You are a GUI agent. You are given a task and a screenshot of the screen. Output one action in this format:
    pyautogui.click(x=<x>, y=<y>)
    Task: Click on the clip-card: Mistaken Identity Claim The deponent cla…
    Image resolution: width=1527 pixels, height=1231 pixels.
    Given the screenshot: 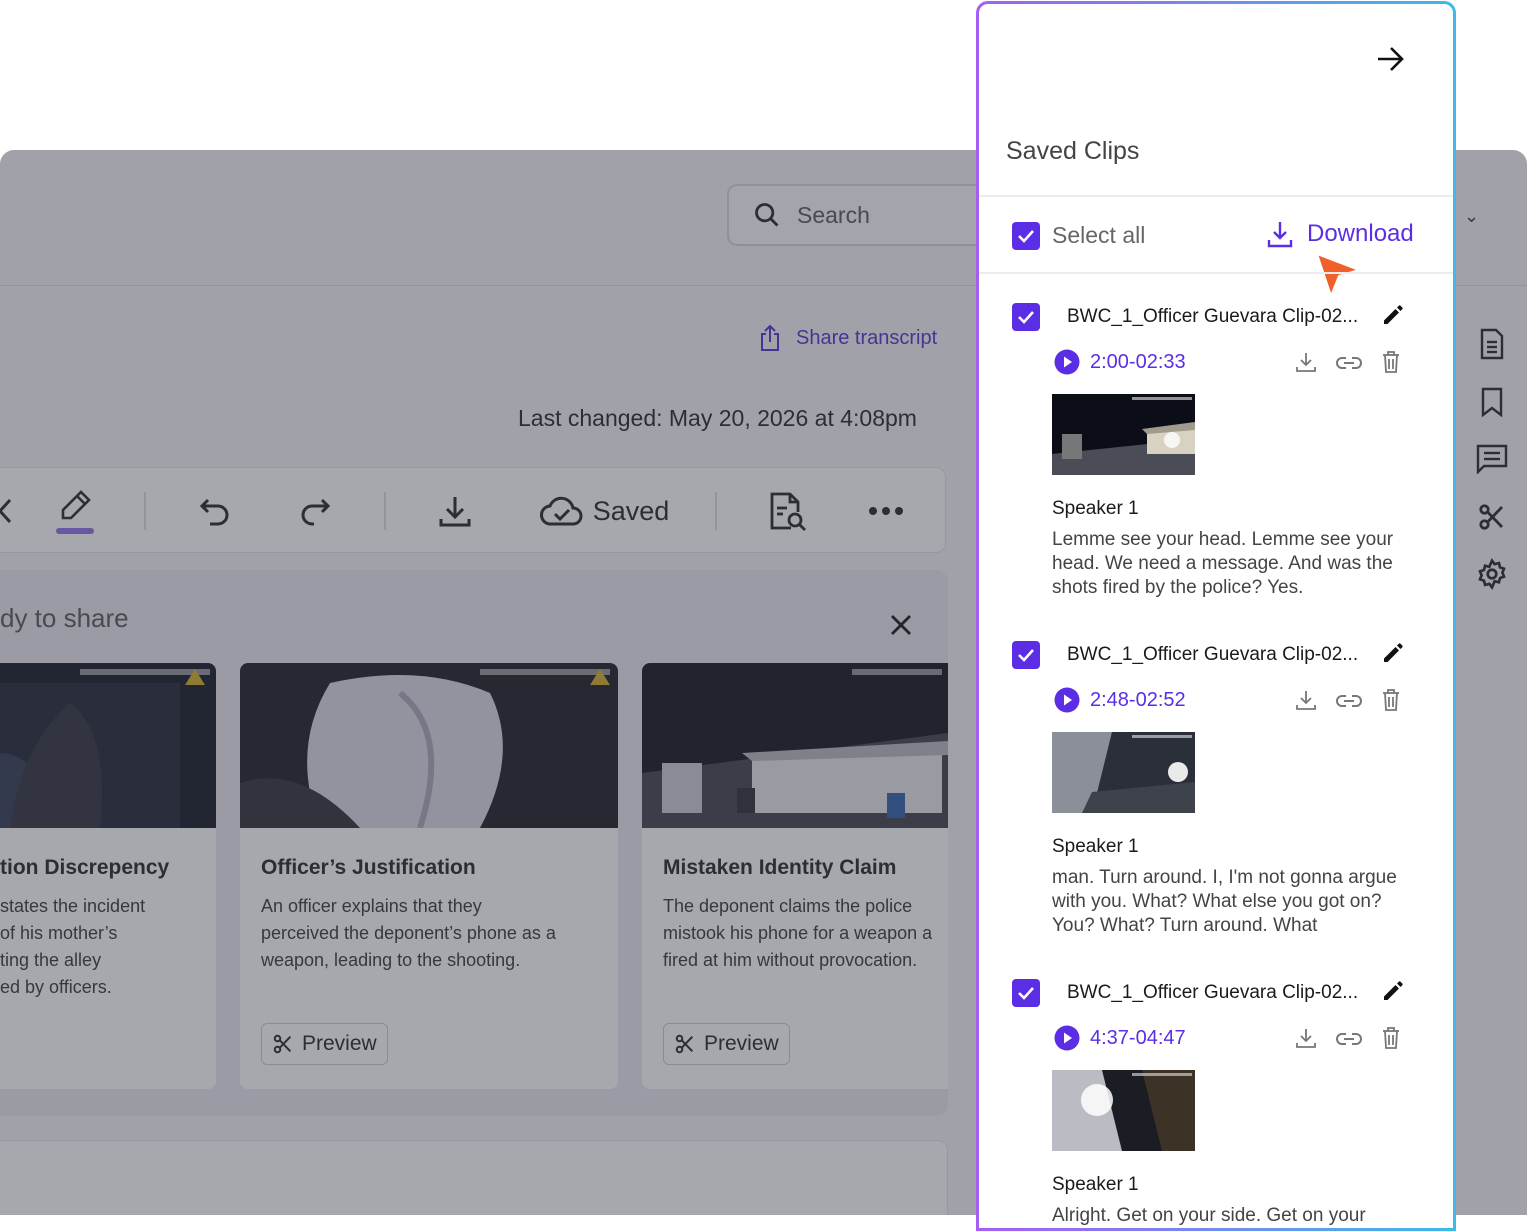 What is the action you would take?
    pyautogui.click(x=795, y=876)
    